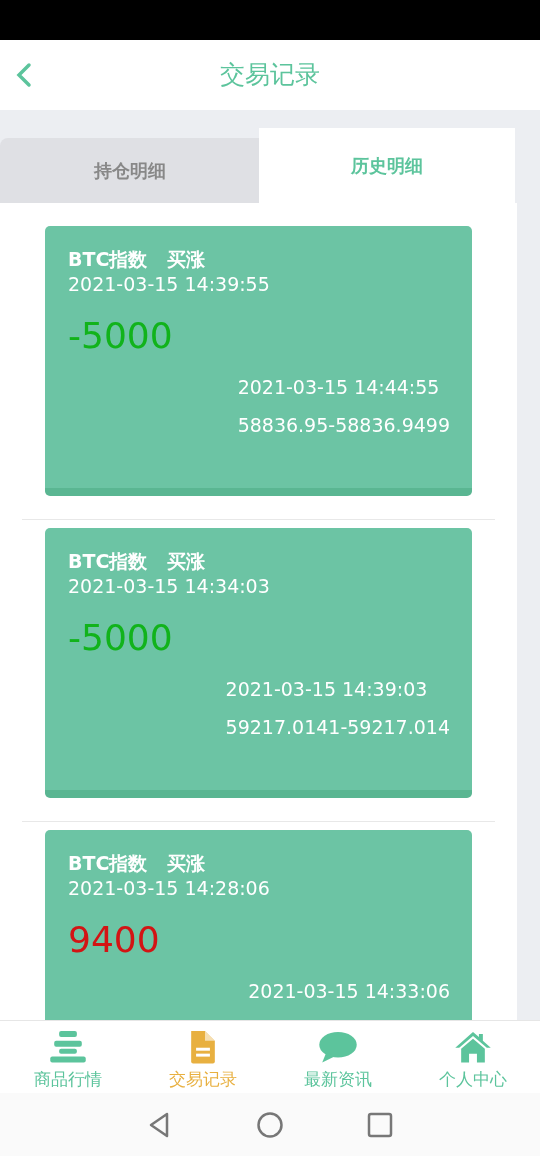  Describe the element at coordinates (114, 940) in the screenshot. I see `profit-amount: 9400` at that location.